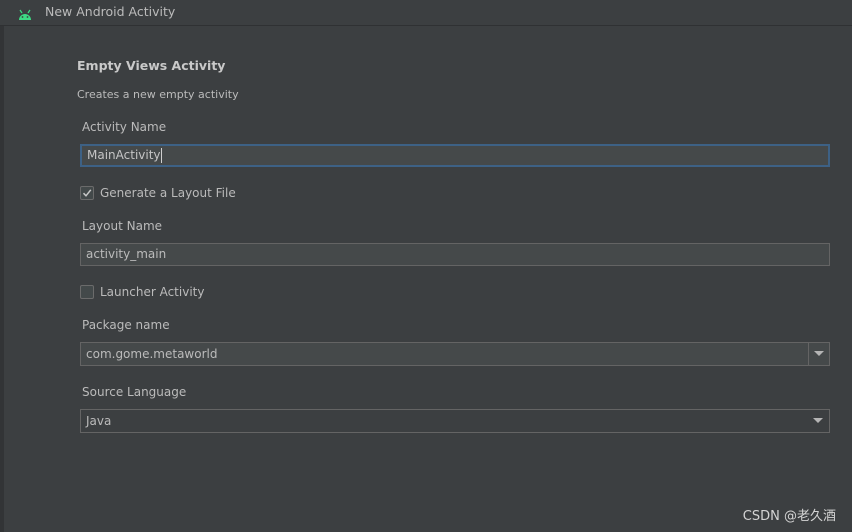 Image resolution: width=852 pixels, height=532 pixels. What do you see at coordinates (124, 155) in the screenshot?
I see `activity-name-value: MainActivity` at bounding box center [124, 155].